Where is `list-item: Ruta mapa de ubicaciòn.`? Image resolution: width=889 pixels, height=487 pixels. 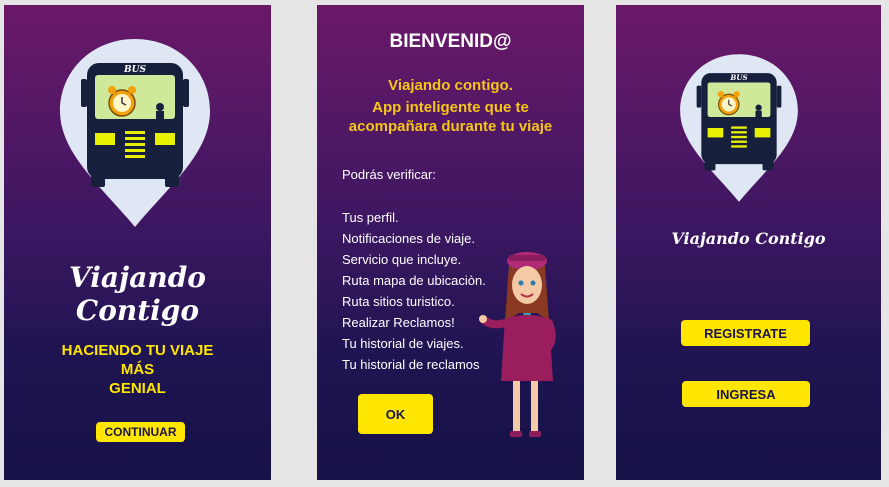 list-item: Ruta mapa de ubicaciòn. is located at coordinates (414, 280).